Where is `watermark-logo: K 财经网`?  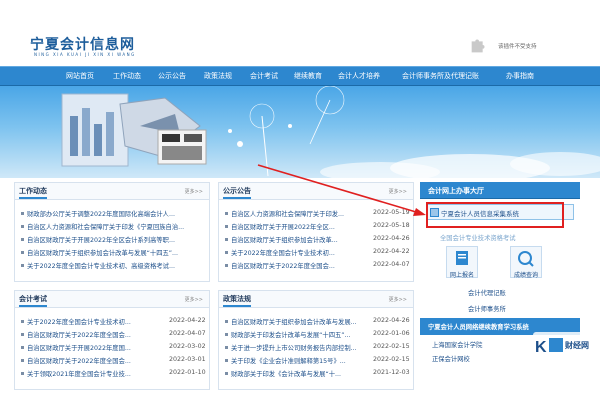
watermark-logo: K 财经网 is located at coordinates (563, 346).